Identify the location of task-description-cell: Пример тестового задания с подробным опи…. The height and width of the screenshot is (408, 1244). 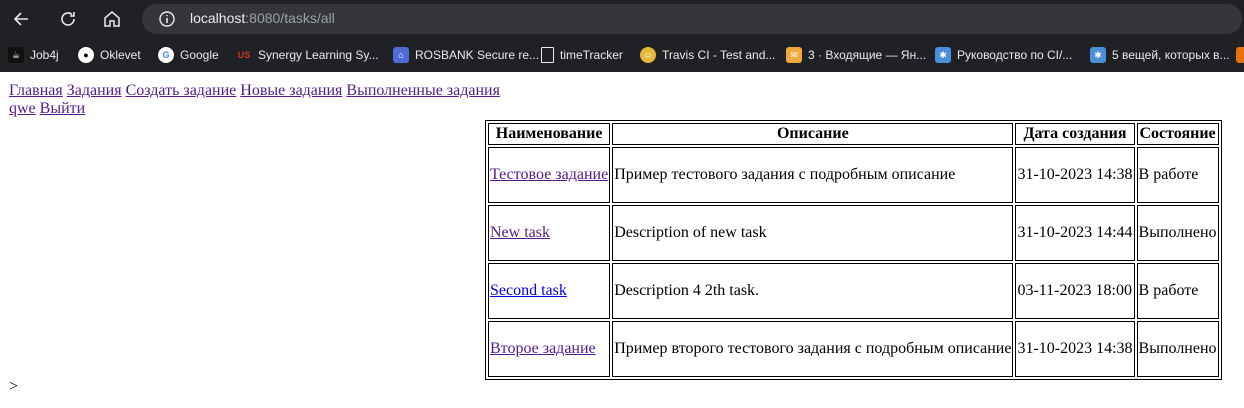
(813, 175).